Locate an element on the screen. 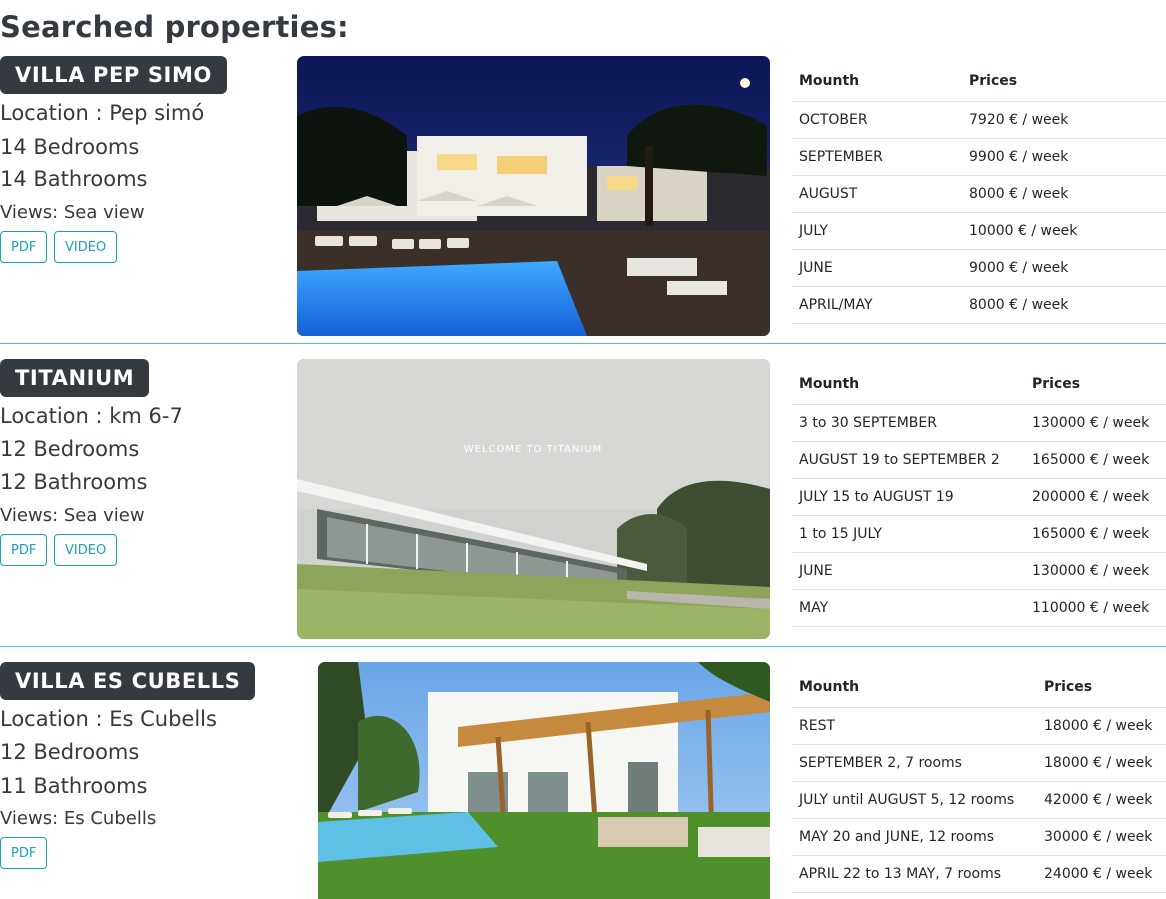 The image size is (1166, 899). price-cell: 10000 € / week is located at coordinates (1064, 231).